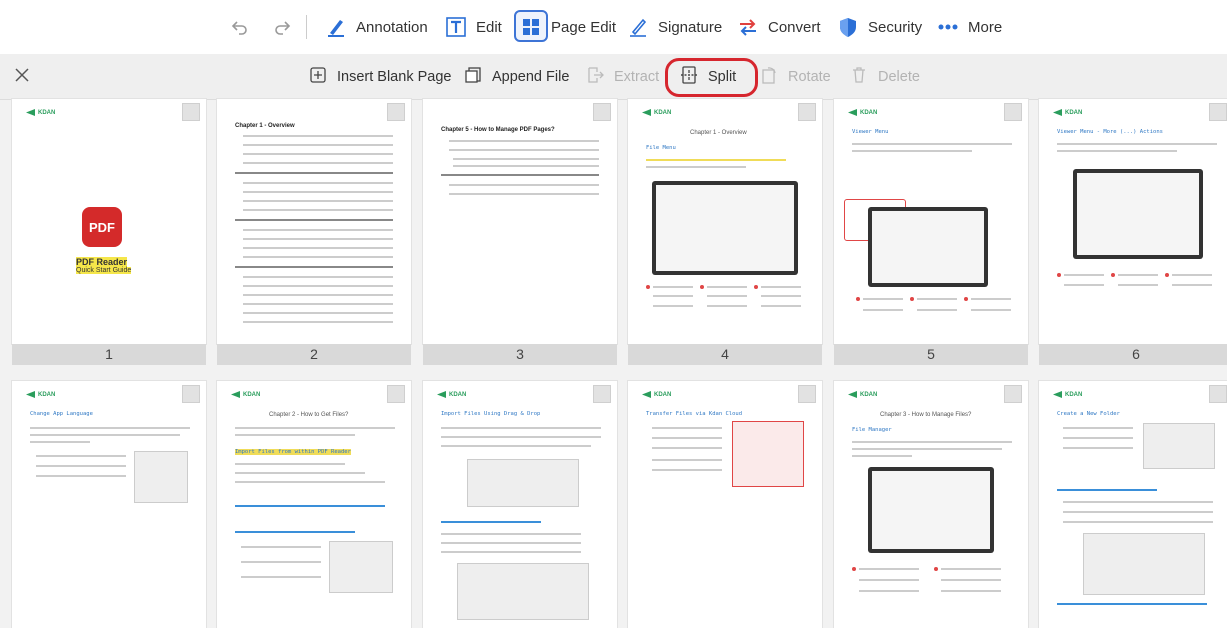 The image size is (1227, 628). Describe the element at coordinates (1133, 221) in the screenshot. I see `page-thumbnail: KDAN Viewer Menu - More (...) Actions` at that location.